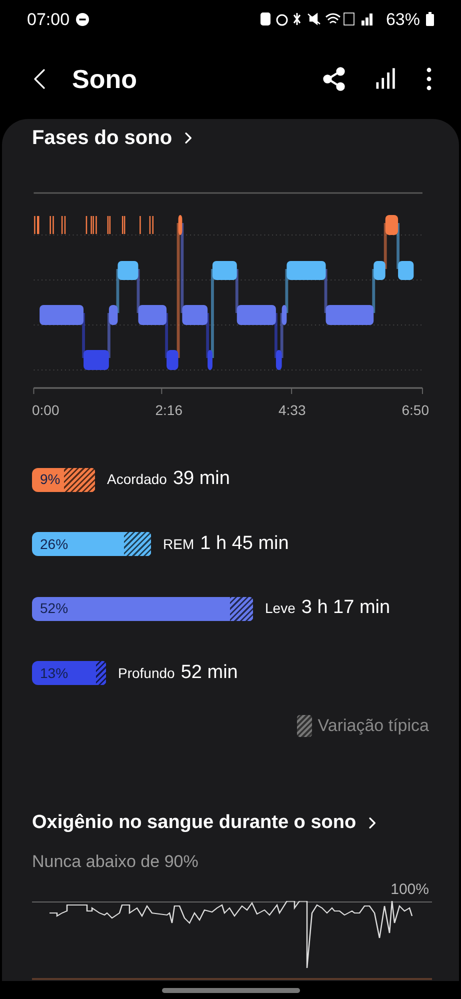  What do you see at coordinates (415, 410) in the screenshot?
I see `time-axis-label: 6:50` at bounding box center [415, 410].